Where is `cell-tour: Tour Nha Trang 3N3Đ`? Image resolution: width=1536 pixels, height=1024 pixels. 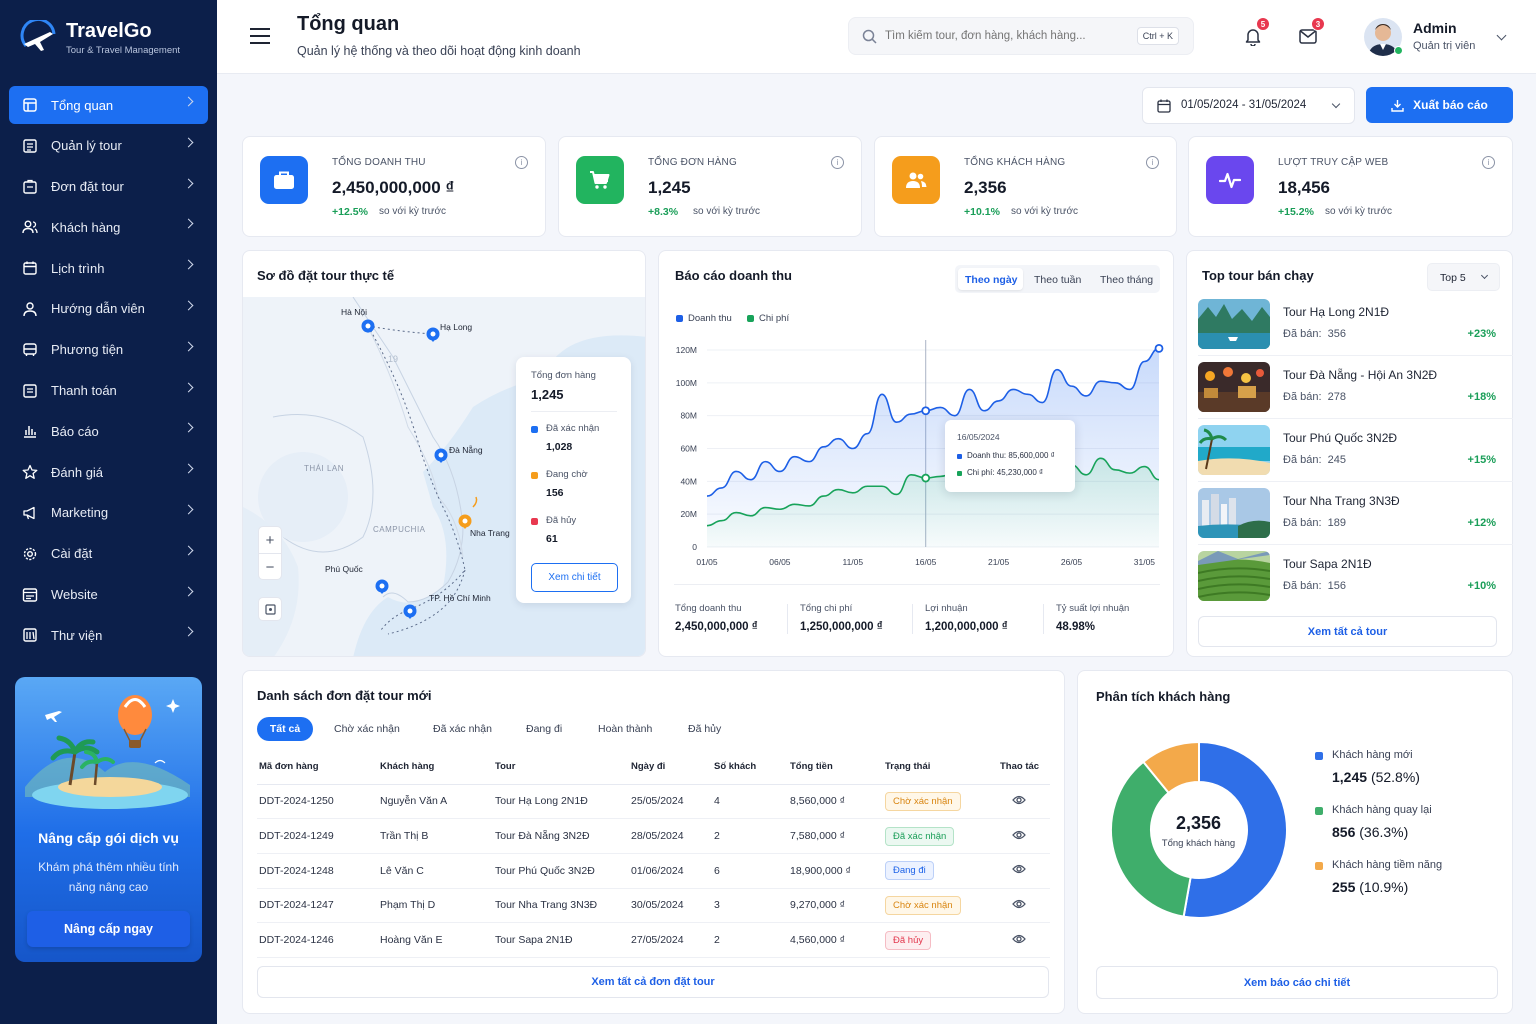 cell-tour: Tour Nha Trang 3N3Đ is located at coordinates (563, 906).